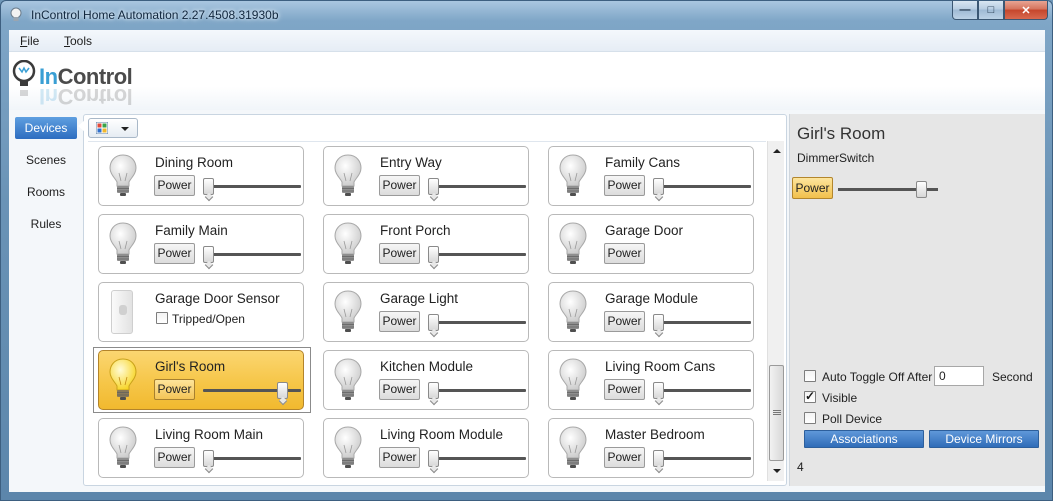 This screenshot has width=1053, height=501. Describe the element at coordinates (201, 312) in the screenshot. I see `device-tile-garage-door-sensor: Garage Door Sensor Tripped/Open` at that location.